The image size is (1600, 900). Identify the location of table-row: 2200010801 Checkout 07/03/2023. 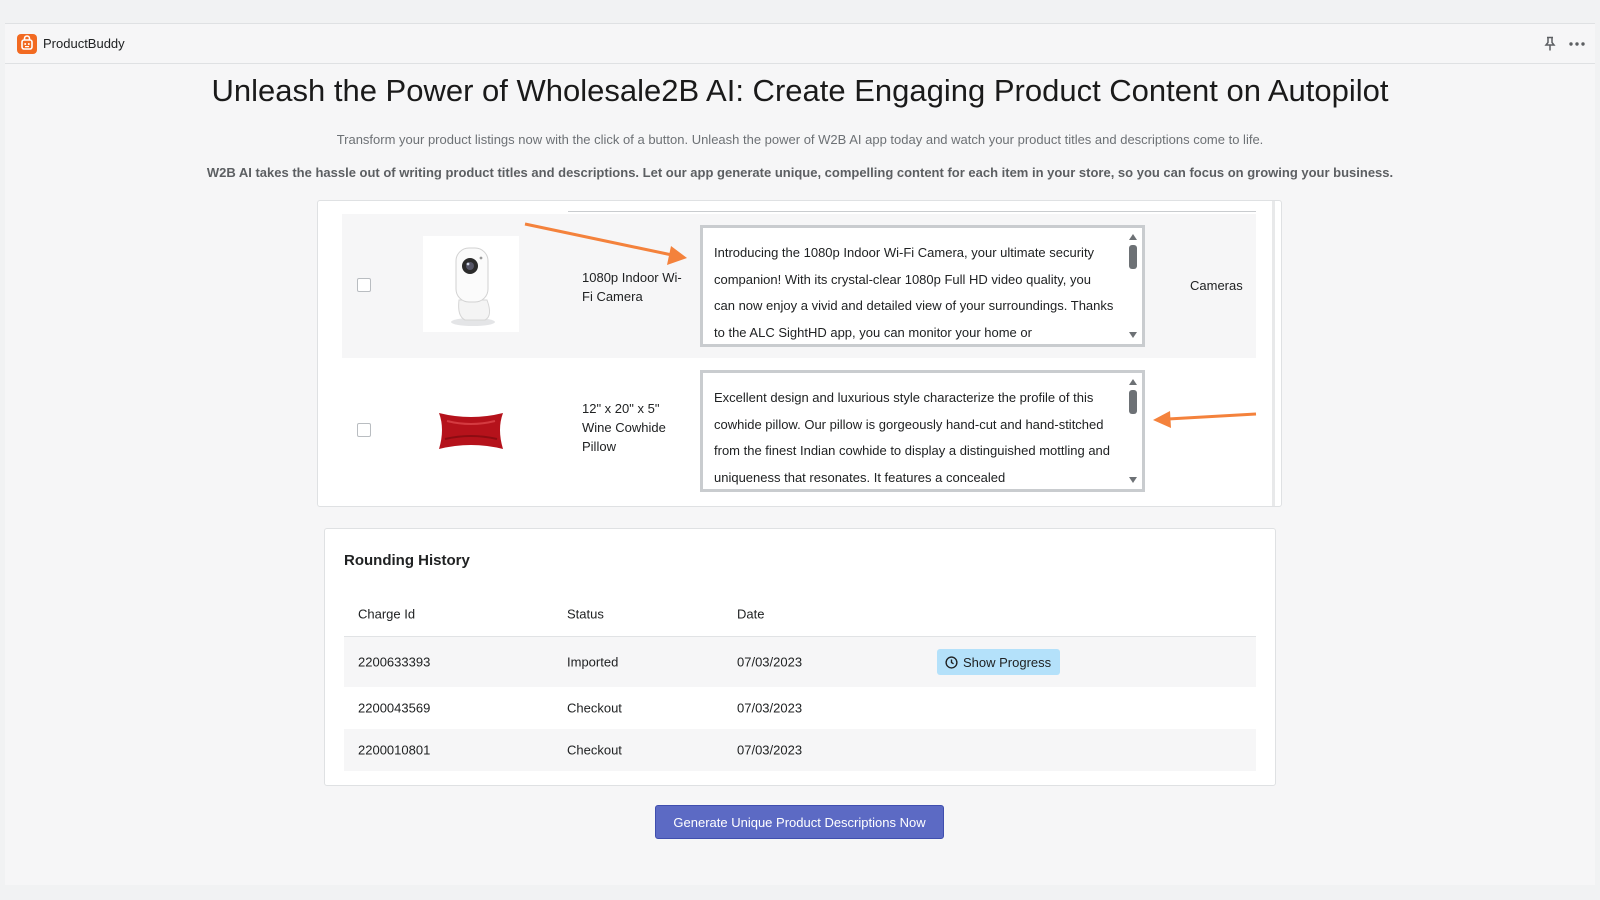
(800, 750).